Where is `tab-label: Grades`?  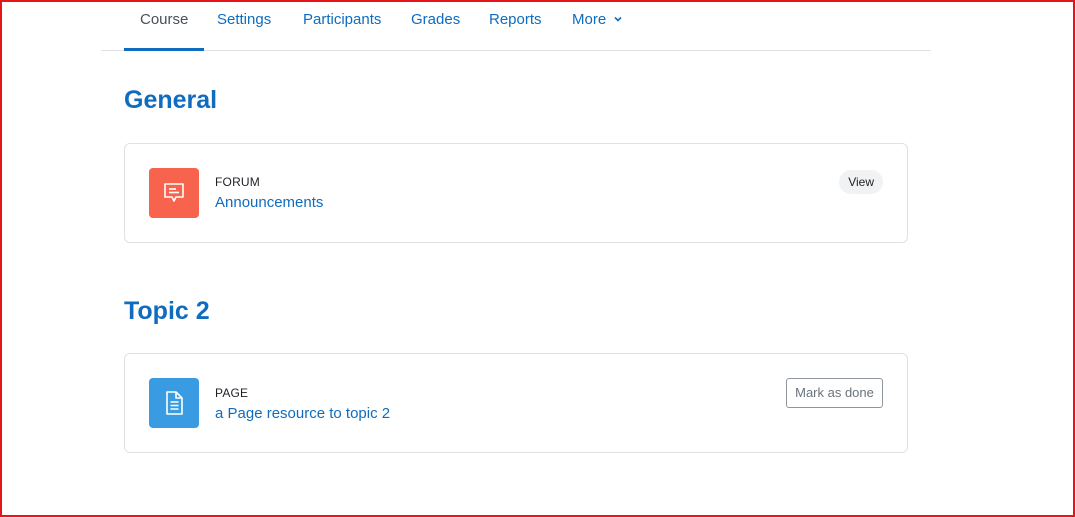 tab-label: Grades is located at coordinates (436, 19).